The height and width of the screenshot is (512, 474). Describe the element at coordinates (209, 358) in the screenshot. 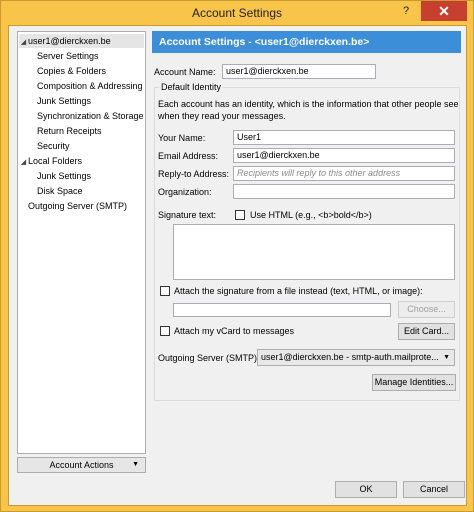

I see `outgoing-server-label: Outgoing Server (SMTP):` at that location.